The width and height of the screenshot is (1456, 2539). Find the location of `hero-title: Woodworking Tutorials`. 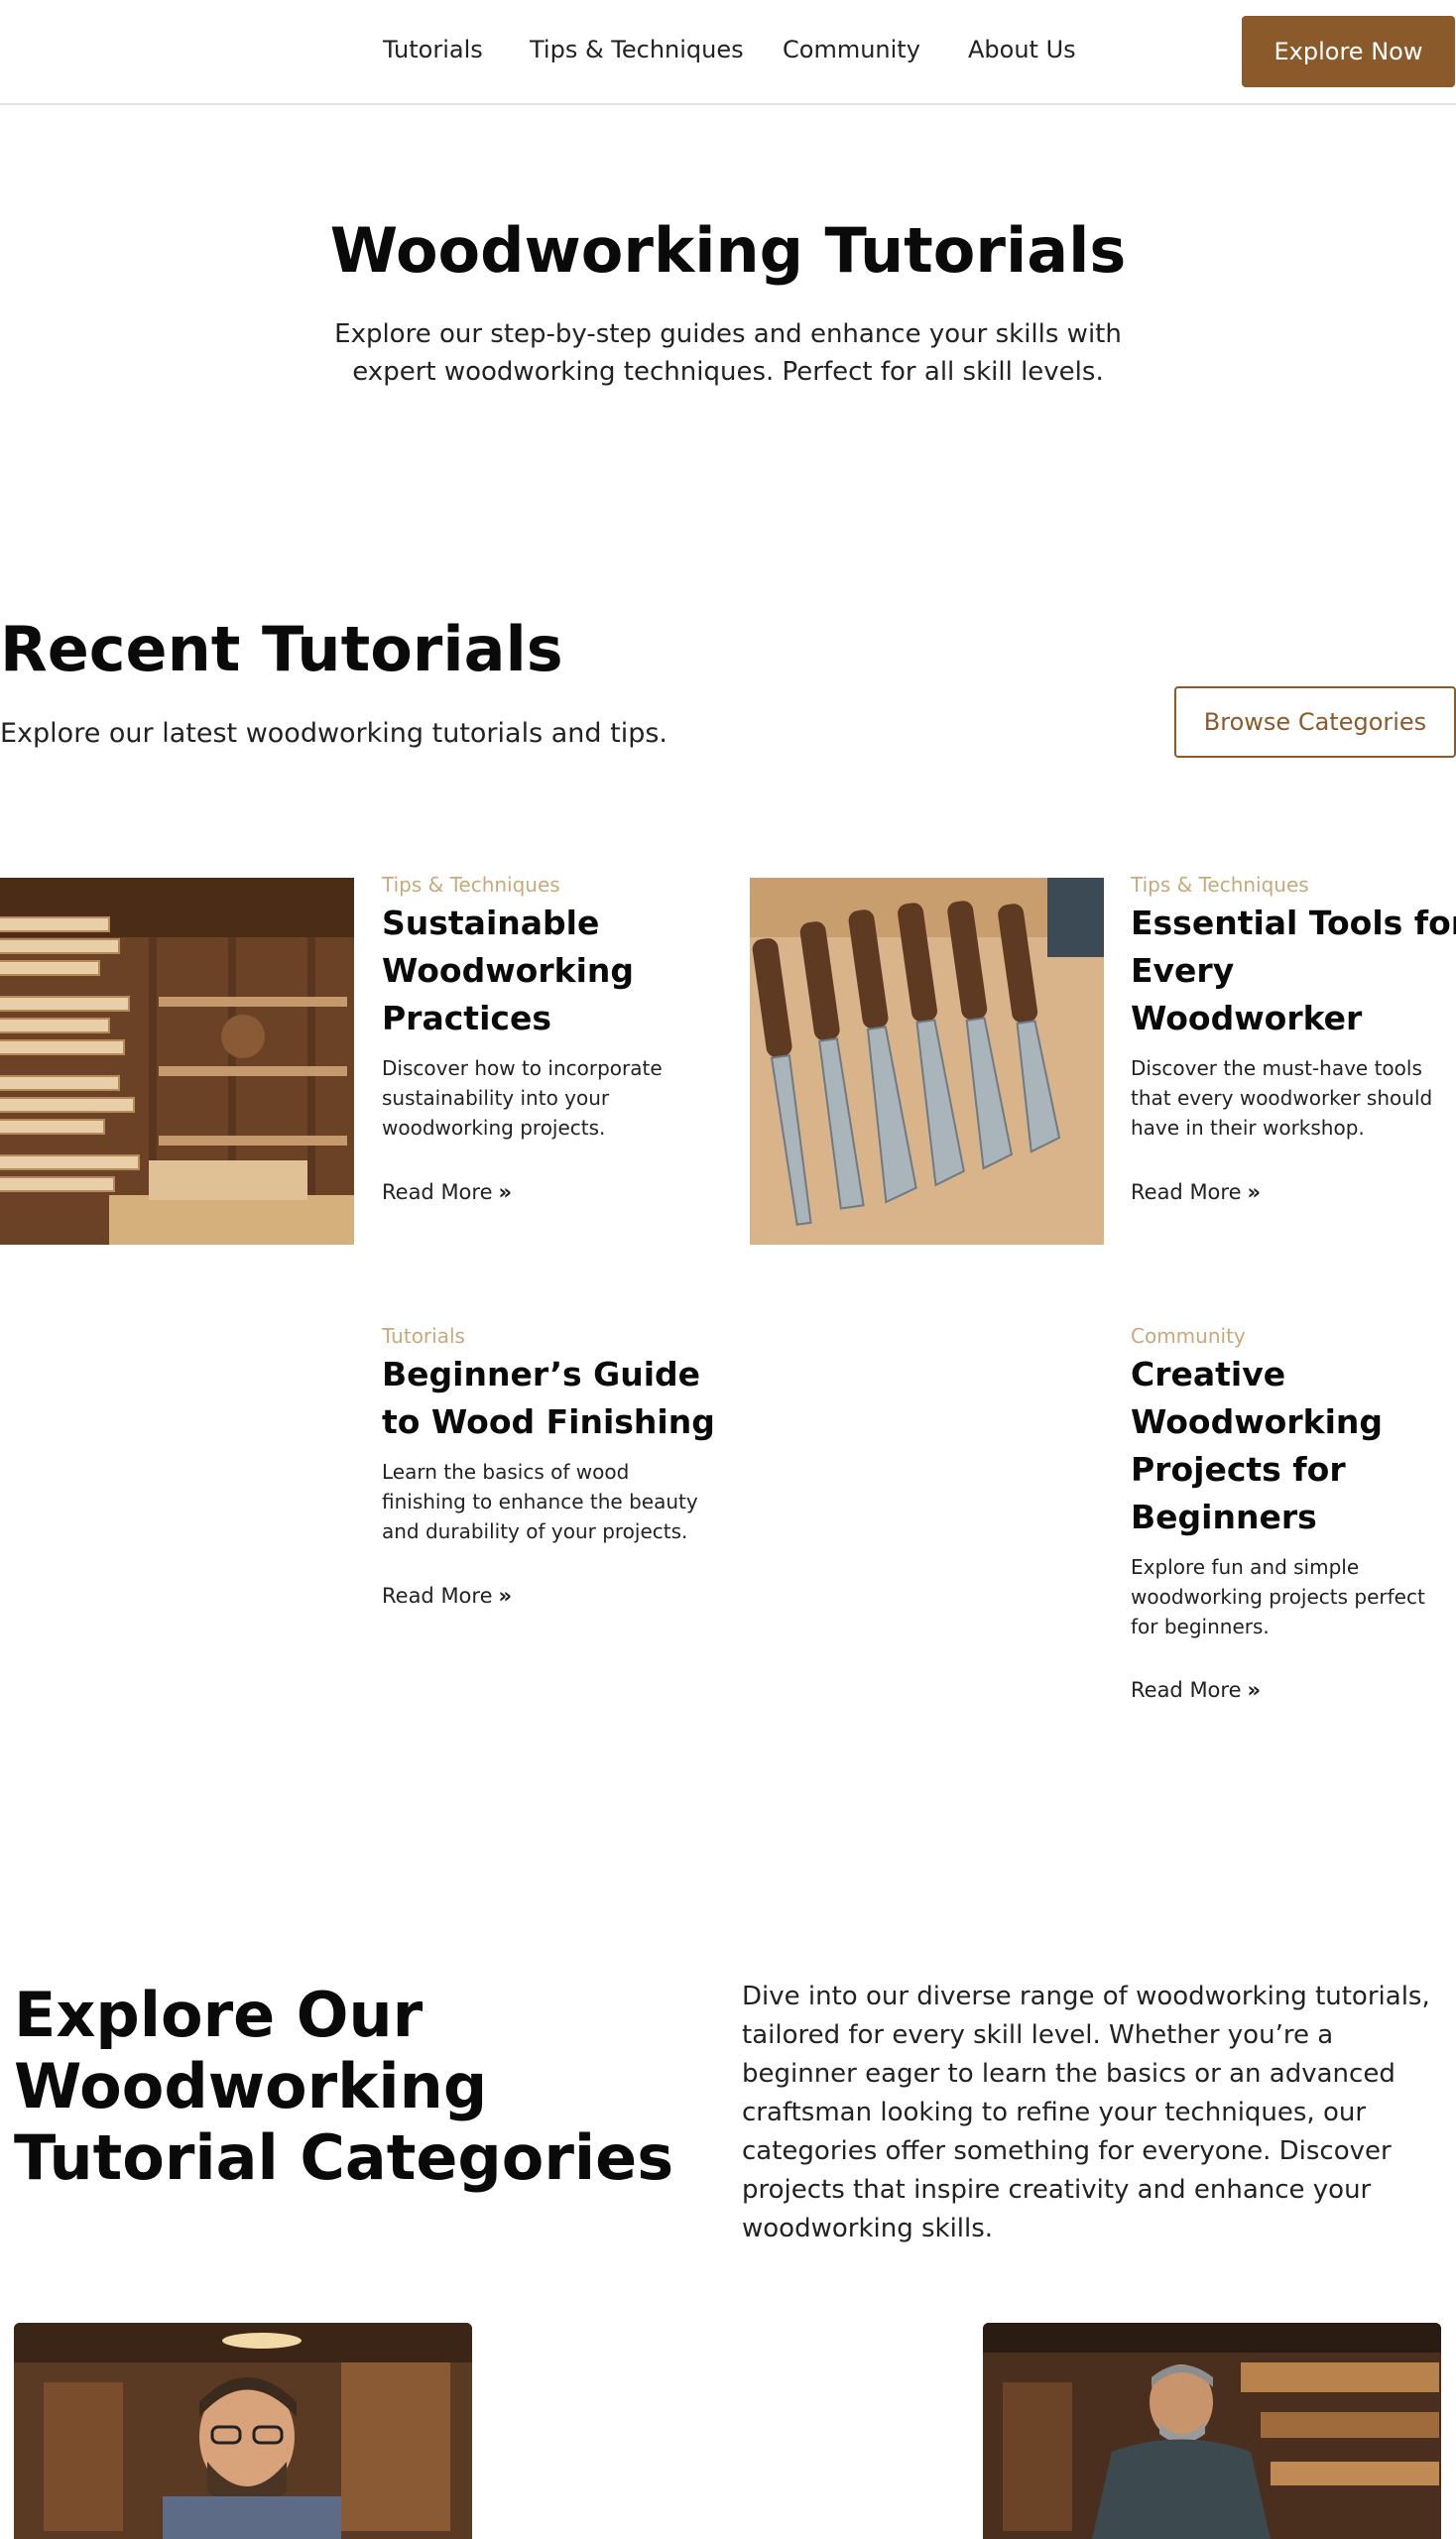

hero-title: Woodworking Tutorials is located at coordinates (728, 251).